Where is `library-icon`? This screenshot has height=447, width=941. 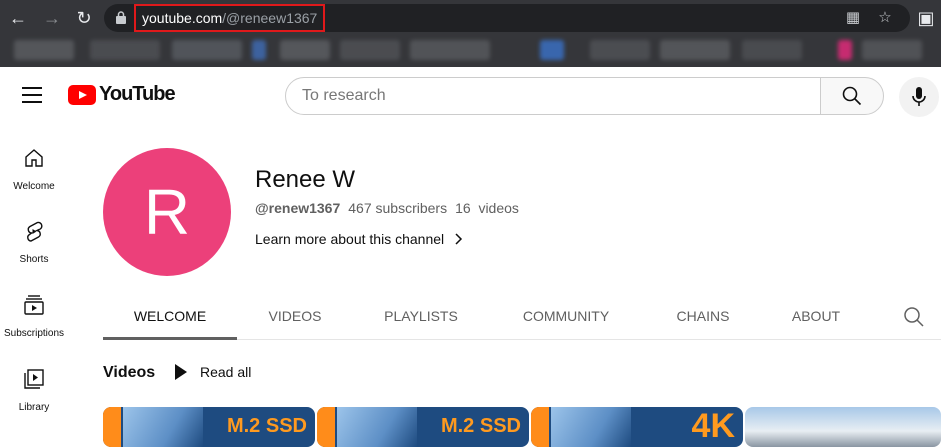
library-icon is located at coordinates (34, 379).